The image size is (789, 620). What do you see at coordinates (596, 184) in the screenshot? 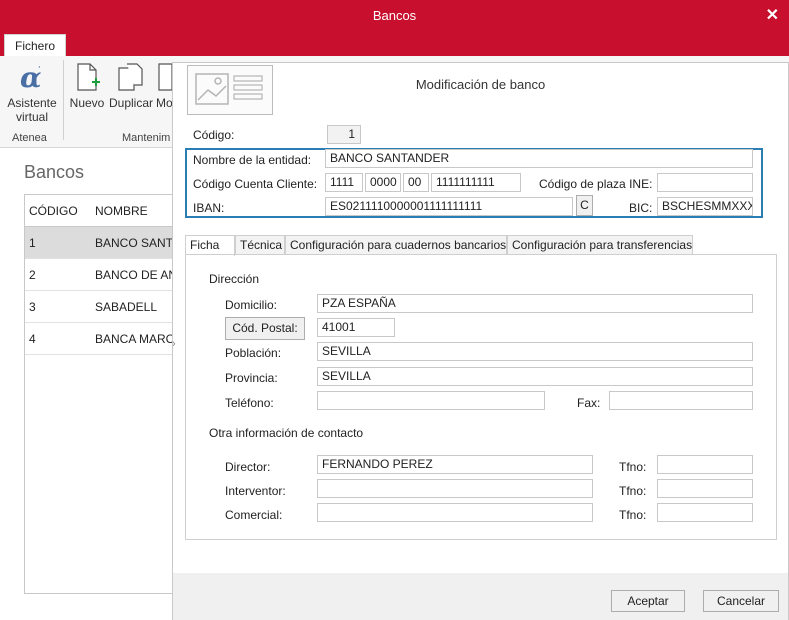
I see `plaza-ine-label: Código de plaza INE:` at bounding box center [596, 184].